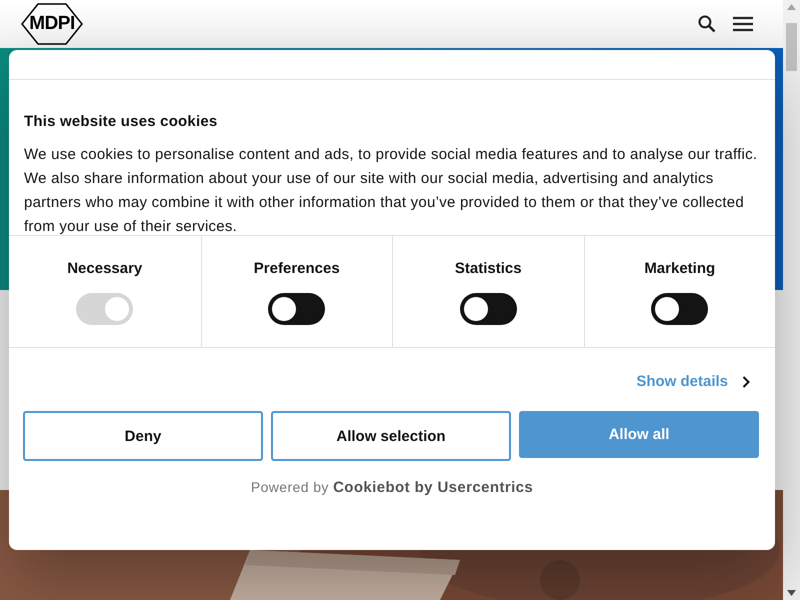 The width and height of the screenshot is (800, 600). I want to click on category-label: Marketing, so click(680, 268).